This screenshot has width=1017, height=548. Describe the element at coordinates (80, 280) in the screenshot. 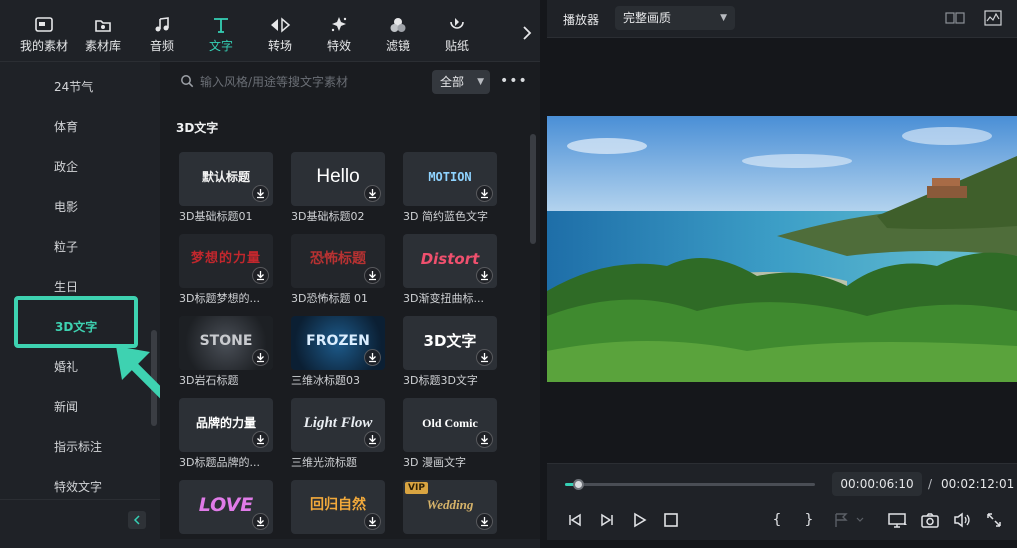

I see `category-sidebar: 24节气 体育 政企 电影 粒子 生日 婚礼 新闻 指示标注 特效文字` at that location.